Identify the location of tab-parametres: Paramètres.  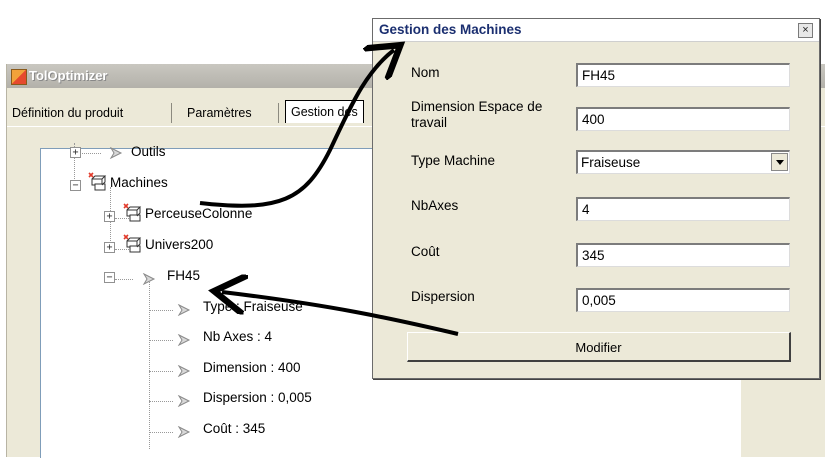
(219, 113).